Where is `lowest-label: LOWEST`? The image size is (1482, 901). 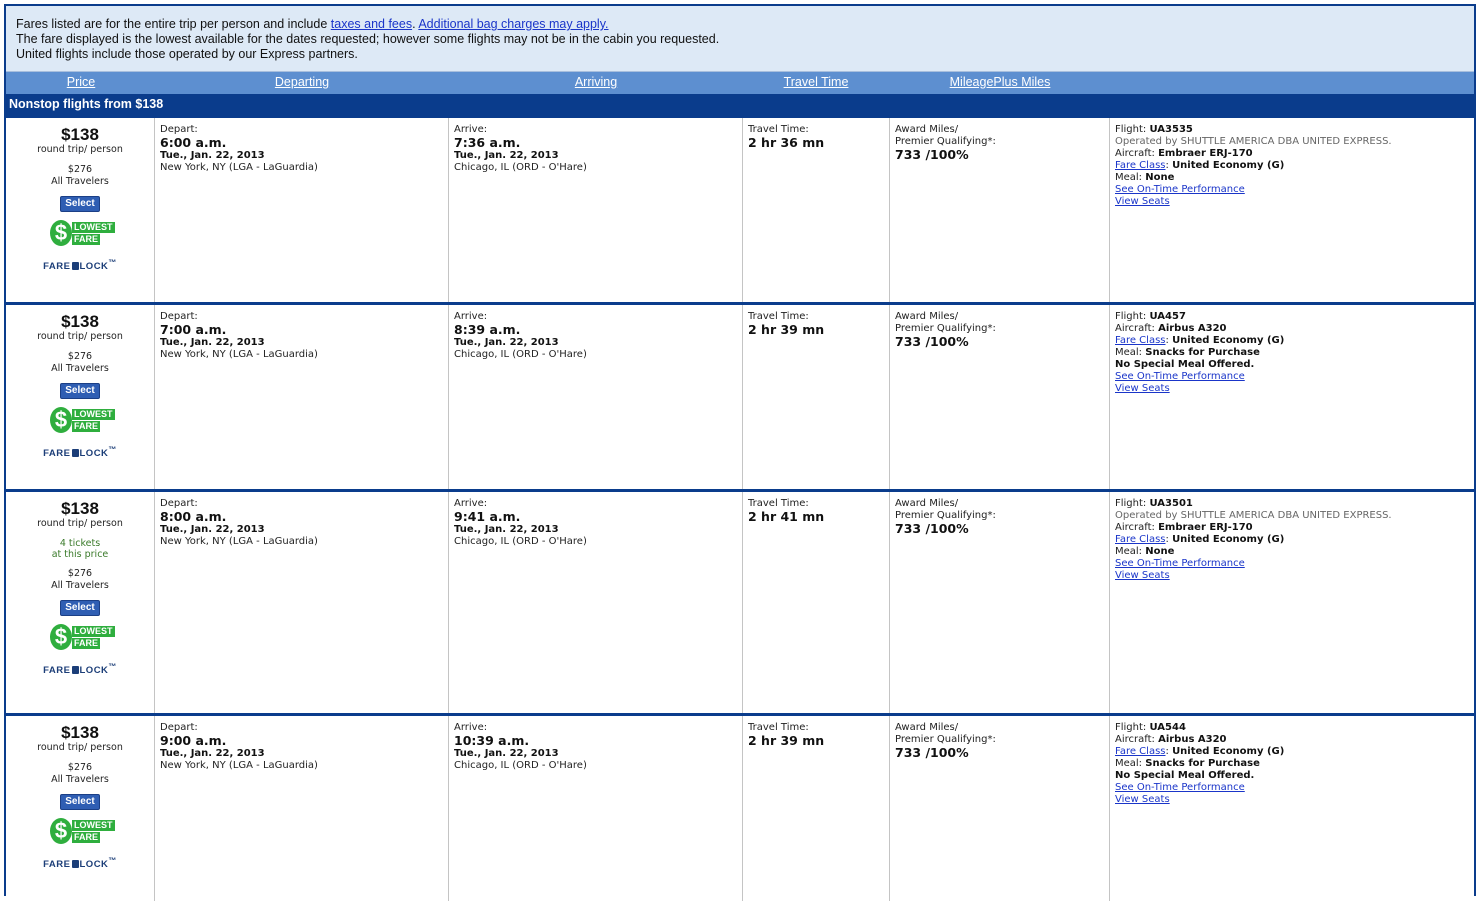
lowest-label: LOWEST is located at coordinates (93, 227).